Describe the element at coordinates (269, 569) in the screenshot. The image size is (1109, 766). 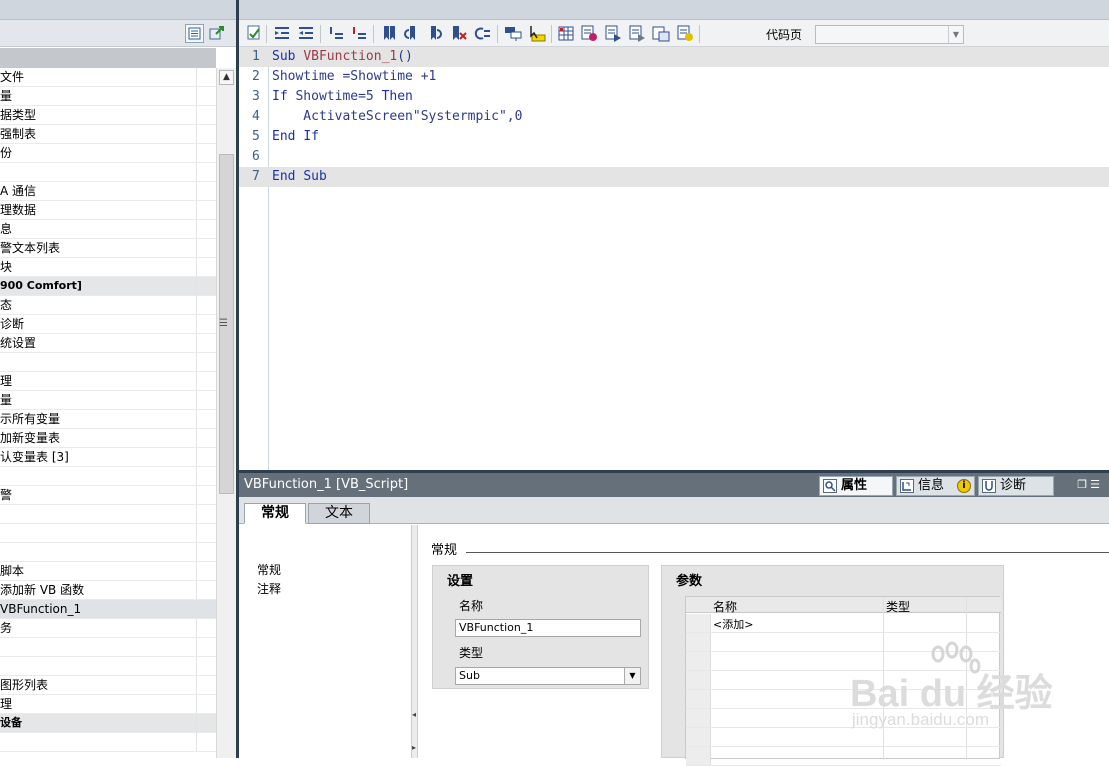
I see `nav-item-general: 常规` at that location.